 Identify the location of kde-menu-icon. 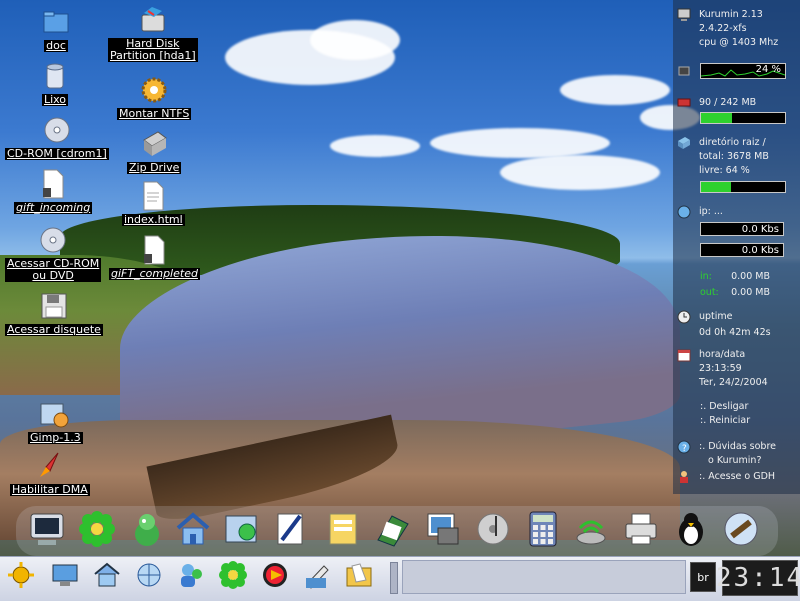
(21, 577).